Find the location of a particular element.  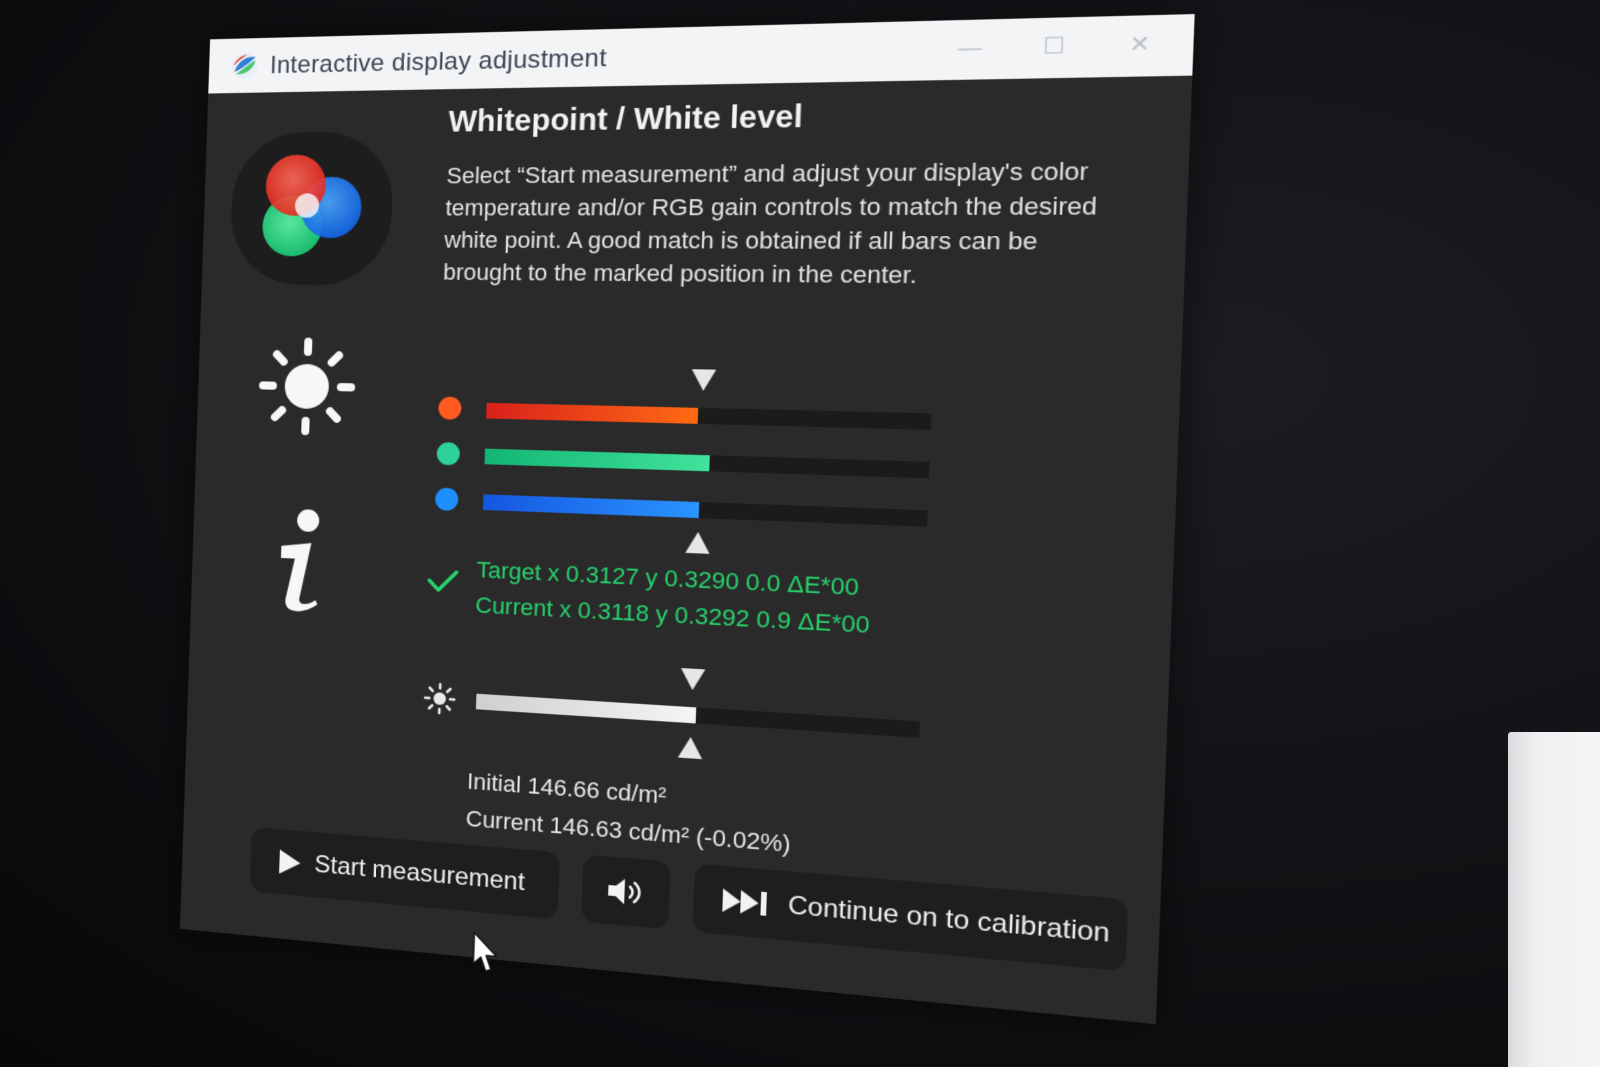

luminance-bar-track is located at coordinates (698, 716).